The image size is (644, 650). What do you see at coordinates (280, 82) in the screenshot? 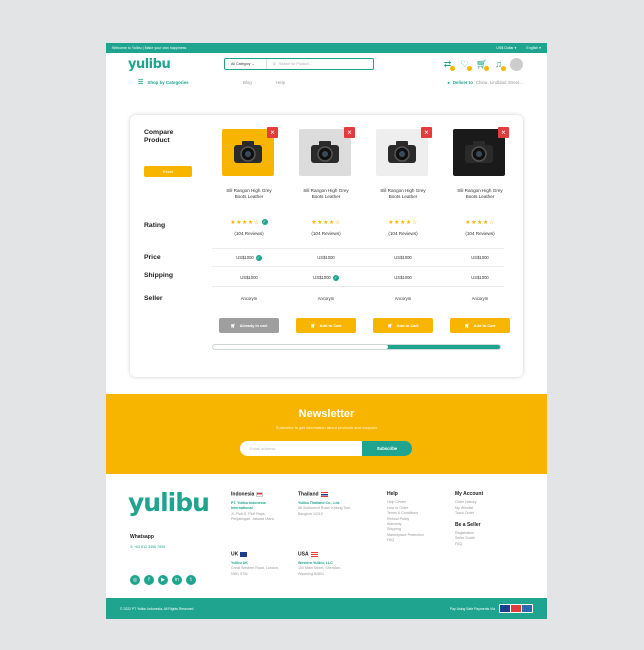
I see `nav-help: Help` at bounding box center [280, 82].